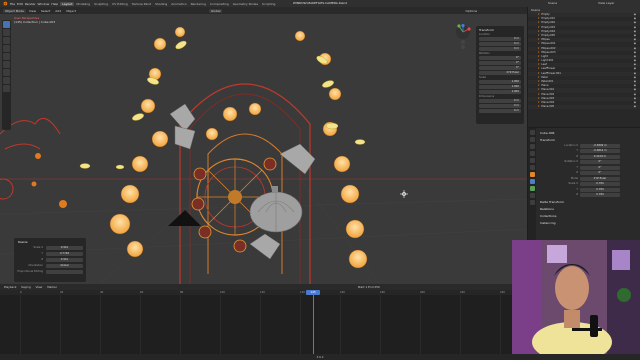  I want to click on scene-tab-icon, so click(532, 160).